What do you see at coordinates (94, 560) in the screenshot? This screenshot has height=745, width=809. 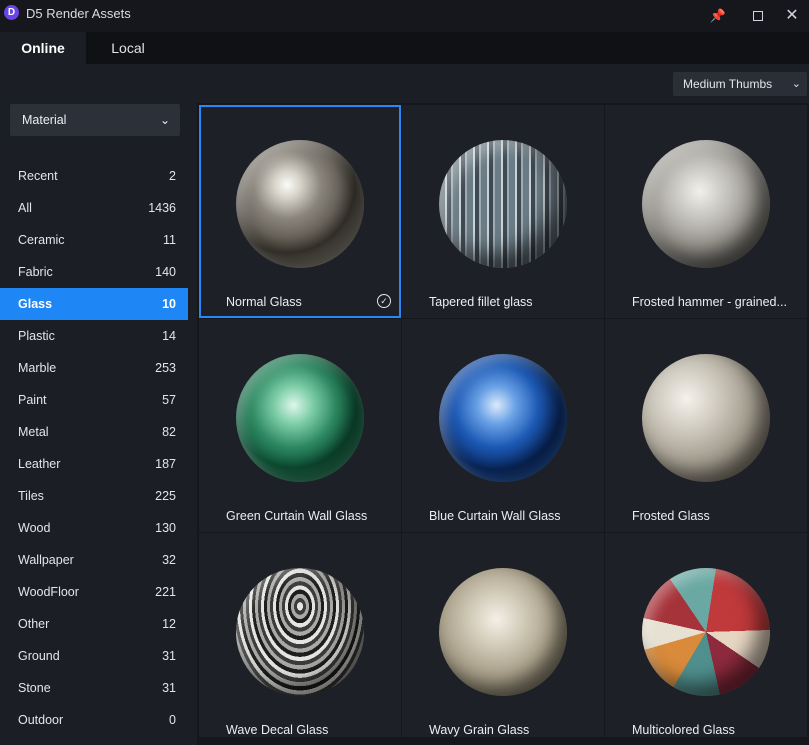 I see `sidebar-item-wallpaper: Wallpaper 32` at bounding box center [94, 560].